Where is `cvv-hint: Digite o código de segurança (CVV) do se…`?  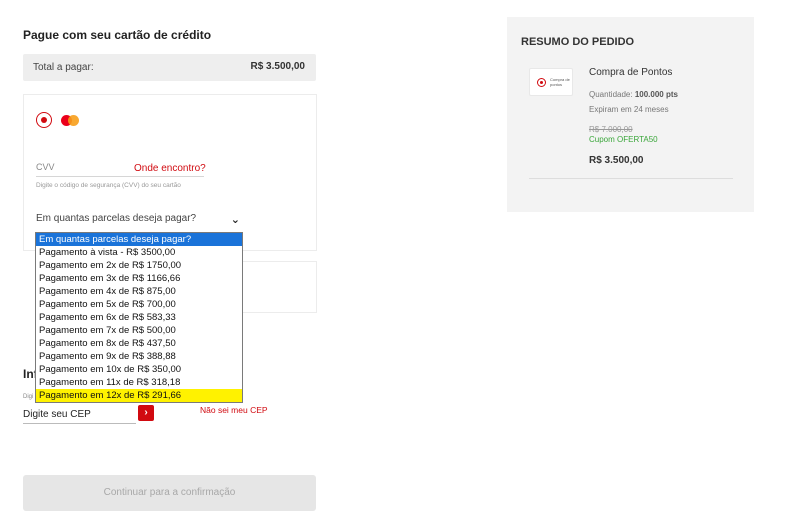
cvv-hint: Digite o código de segurança (CVV) do se… is located at coordinates (108, 185).